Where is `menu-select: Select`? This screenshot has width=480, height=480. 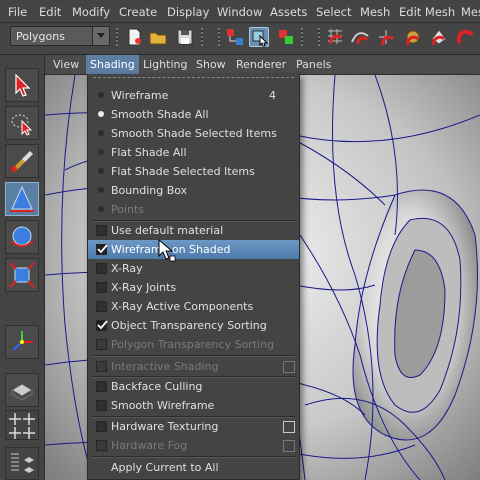
menu-select: Select is located at coordinates (333, 12).